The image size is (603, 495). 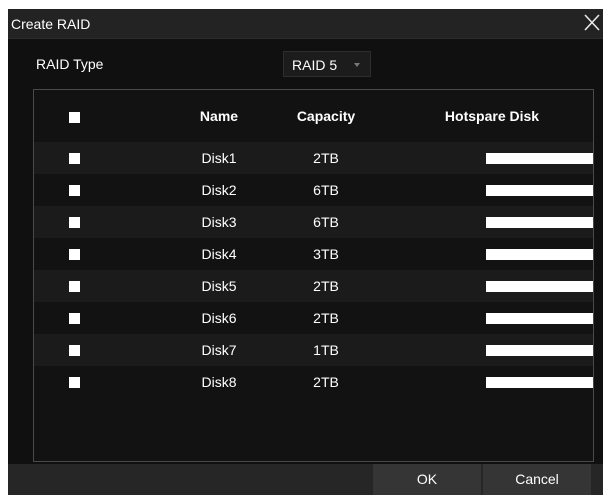 I want to click on disk-name: Disk6, so click(x=219, y=318).